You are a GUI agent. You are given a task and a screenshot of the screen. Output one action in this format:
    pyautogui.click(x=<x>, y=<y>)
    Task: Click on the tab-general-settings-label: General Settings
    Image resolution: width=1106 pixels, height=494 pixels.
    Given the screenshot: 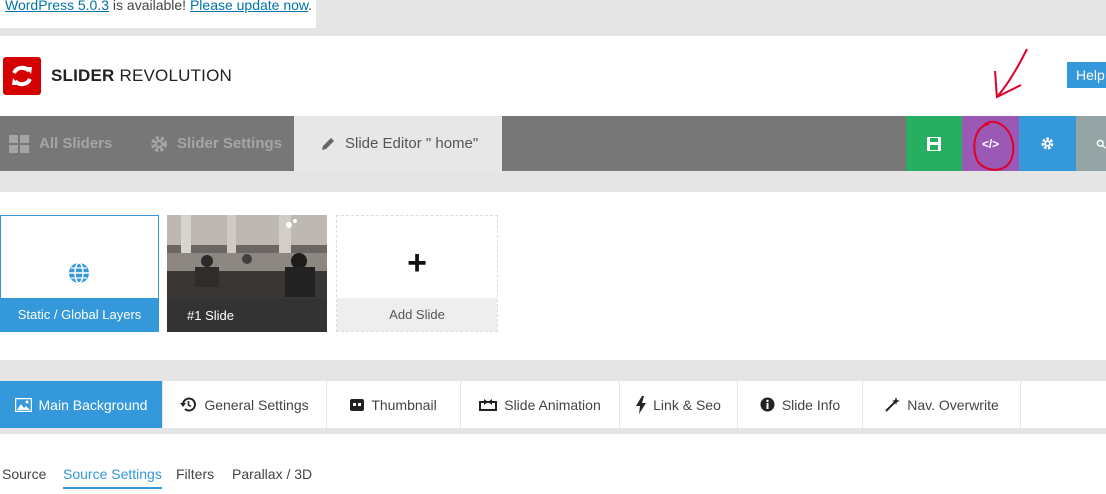 What is the action you would take?
    pyautogui.click(x=256, y=404)
    